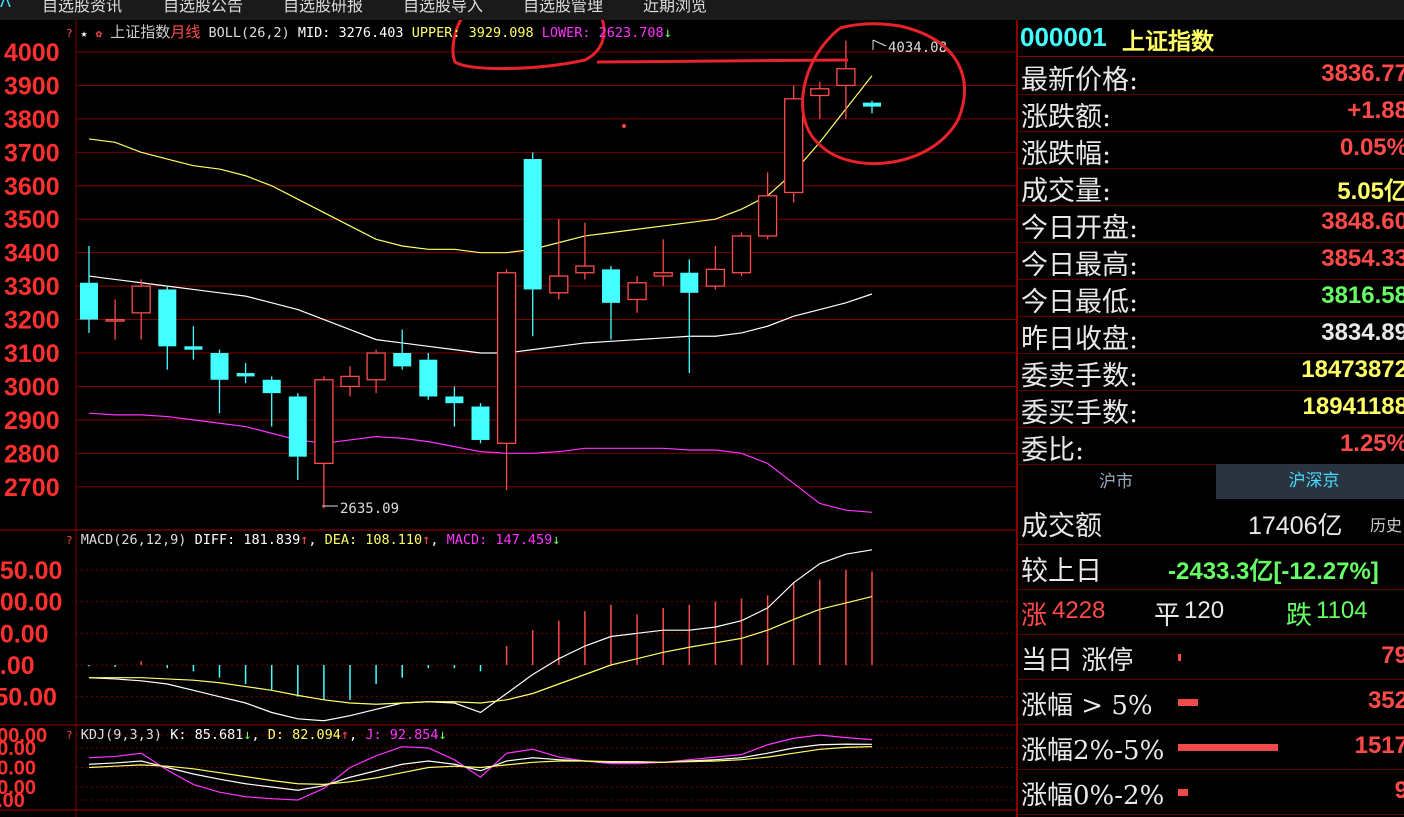 This screenshot has width=1404, height=817. I want to click on main-y-tick: 4000, so click(32, 53).